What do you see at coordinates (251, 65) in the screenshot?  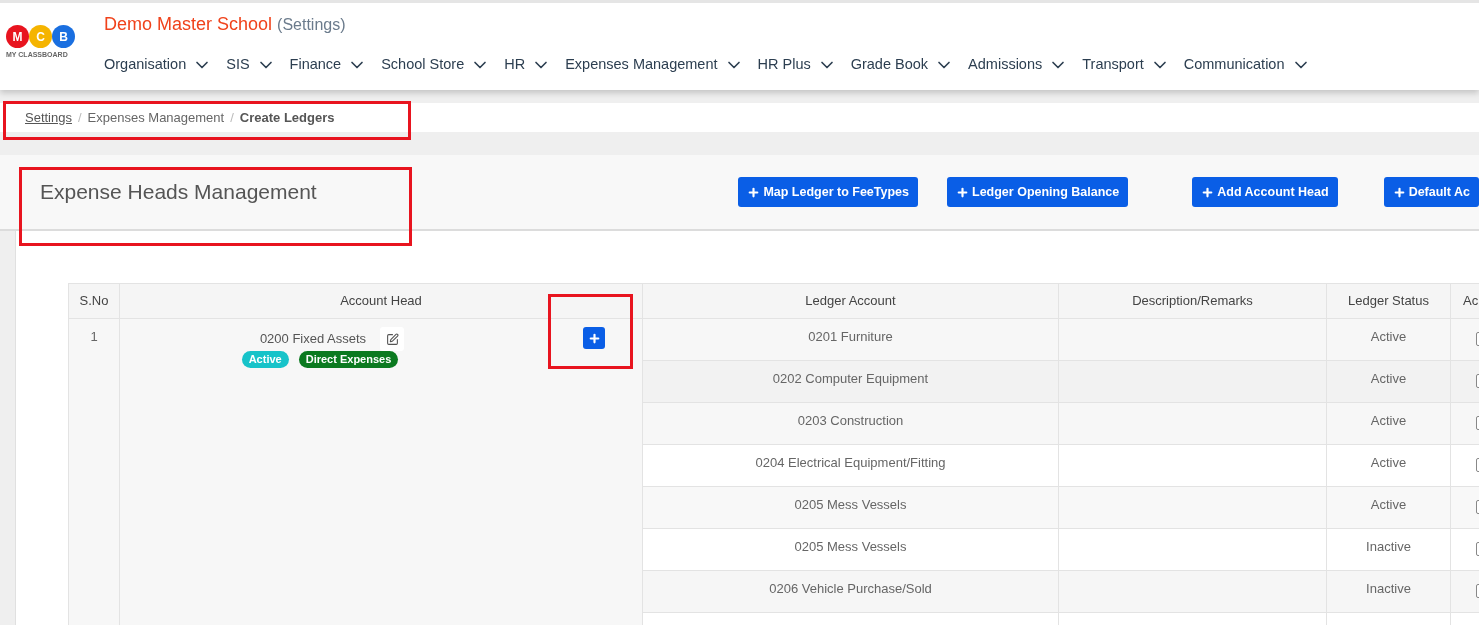 I see `nav-menu: SIS` at bounding box center [251, 65].